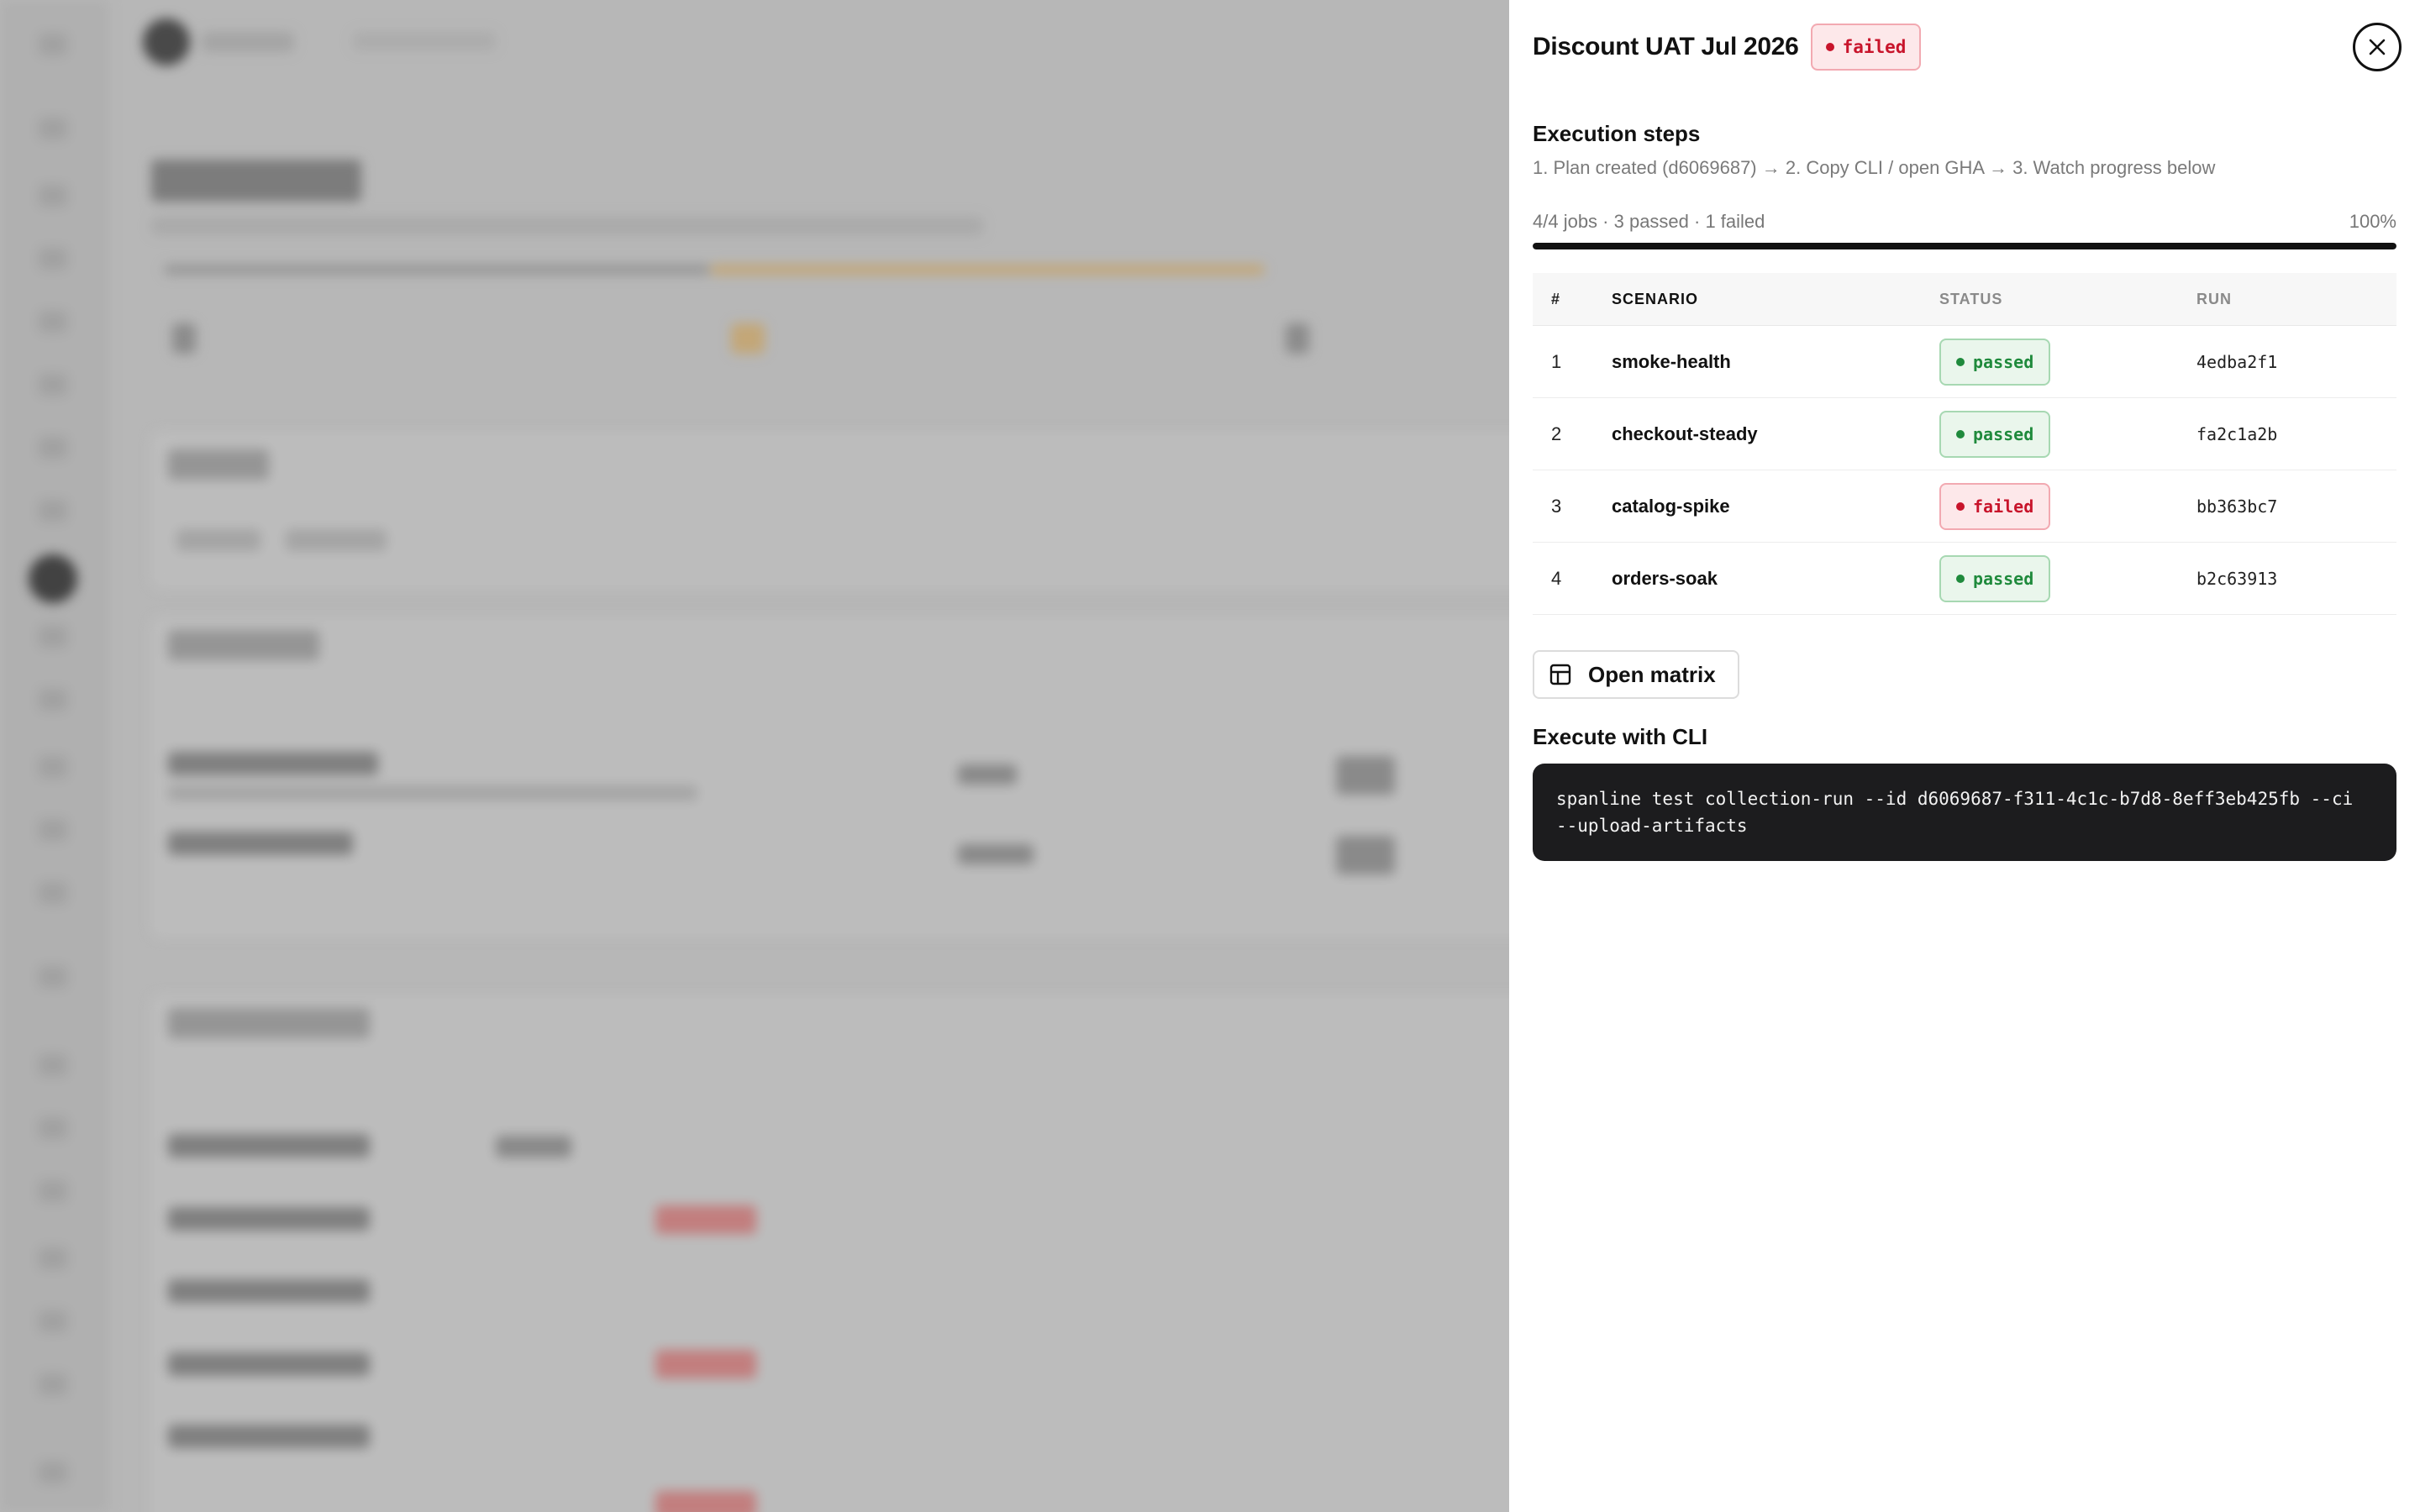  I want to click on open-matrix-label: Open matrix, so click(1652, 674).